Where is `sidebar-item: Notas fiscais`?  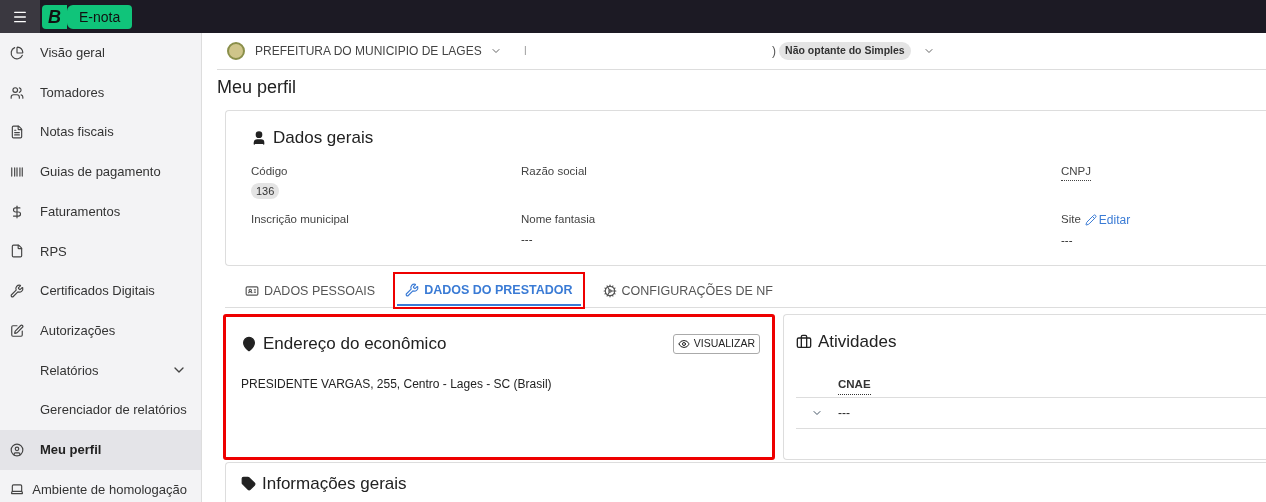 sidebar-item: Notas fiscais is located at coordinates (100, 132).